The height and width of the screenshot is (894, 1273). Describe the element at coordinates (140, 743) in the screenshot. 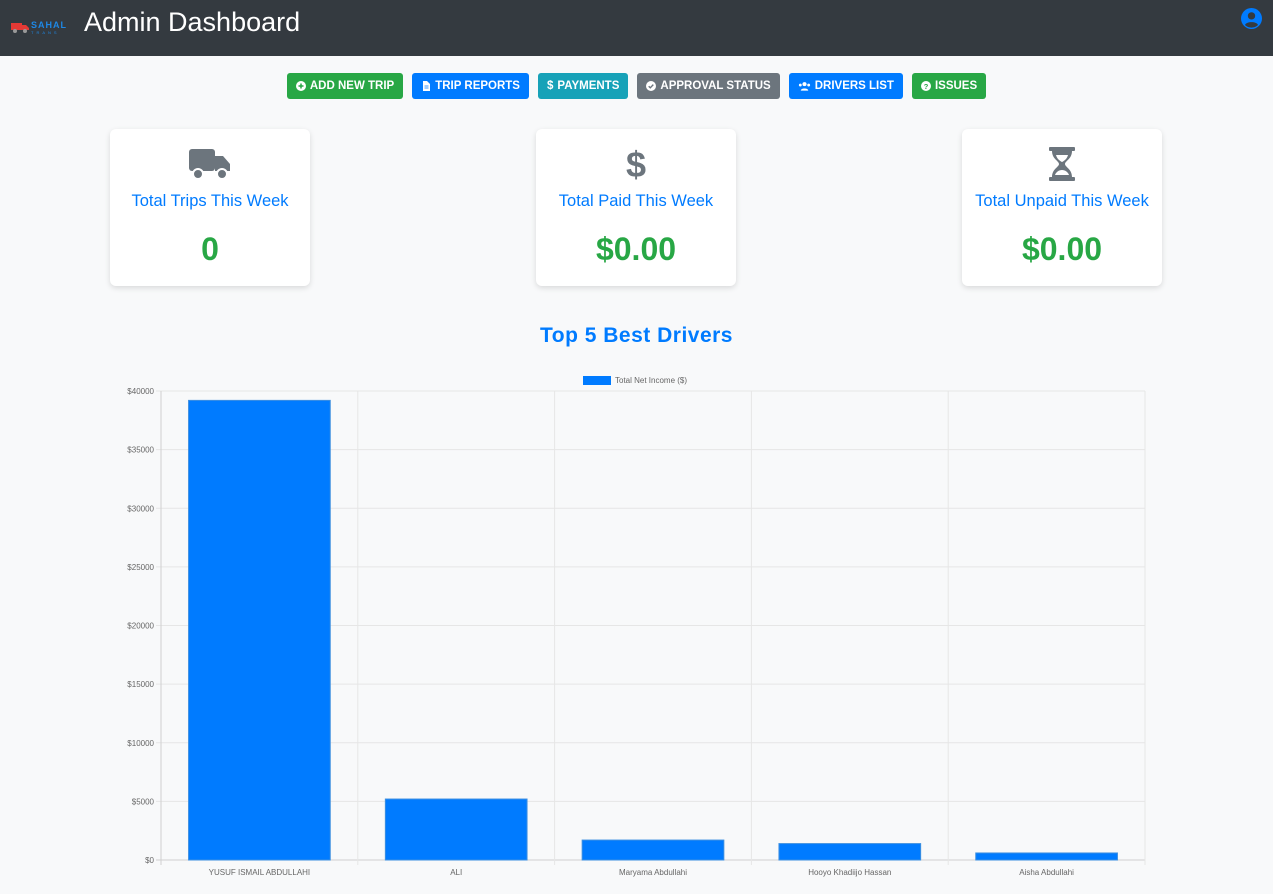

I see `y-tick-label: $10000` at that location.